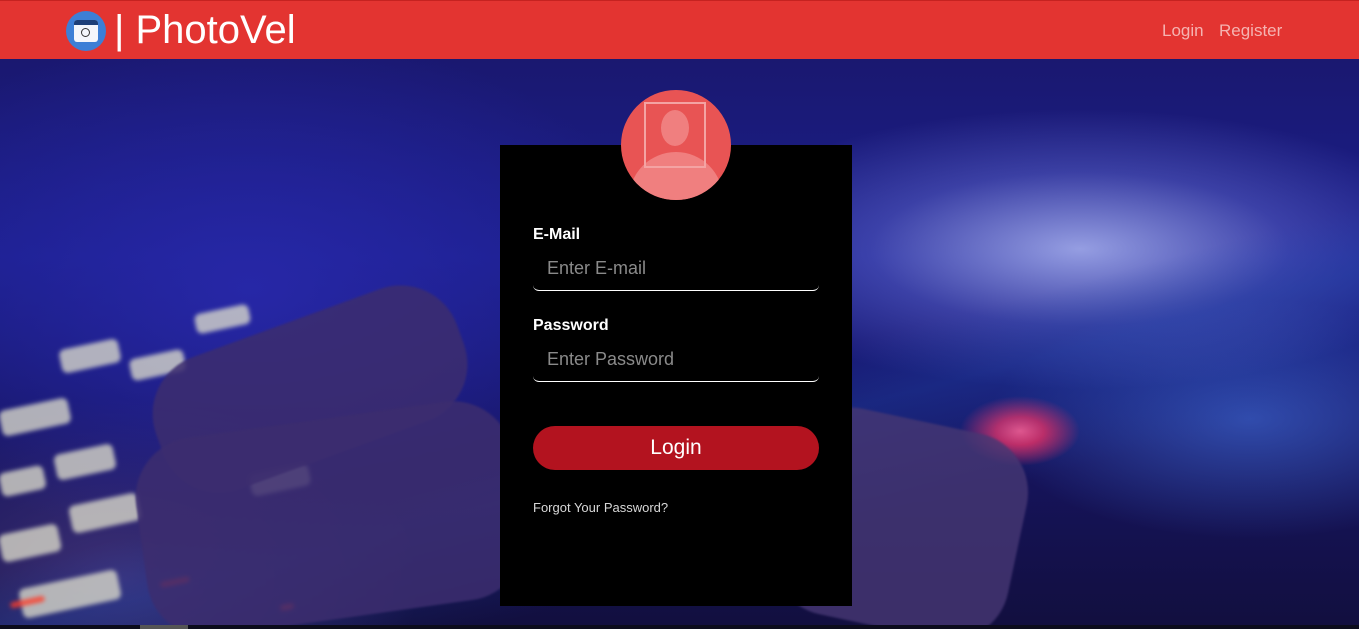 The image size is (1359, 629). Describe the element at coordinates (675, 135) in the screenshot. I see `avatar-frame` at that location.